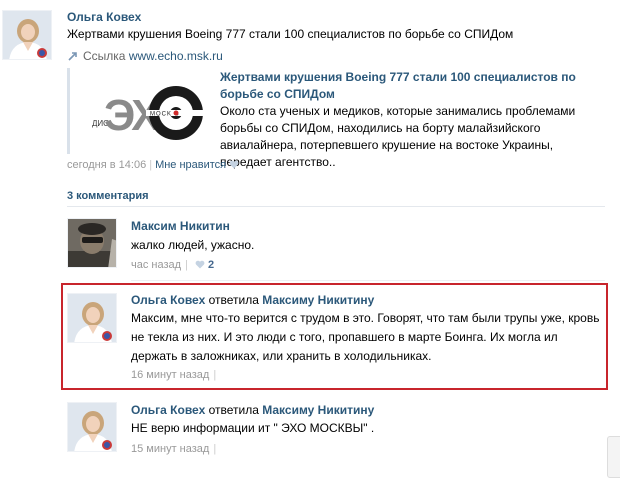 Image resolution: width=620 pixels, height=491 pixels. I want to click on attachment-divider, so click(68, 111).